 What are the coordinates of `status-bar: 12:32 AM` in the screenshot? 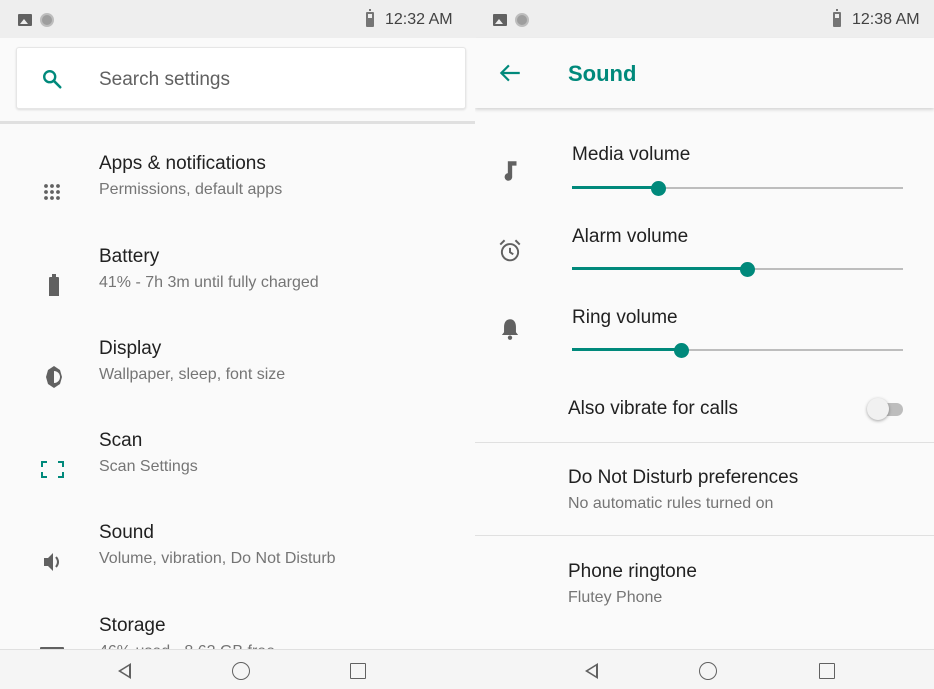 It's located at (237, 19).